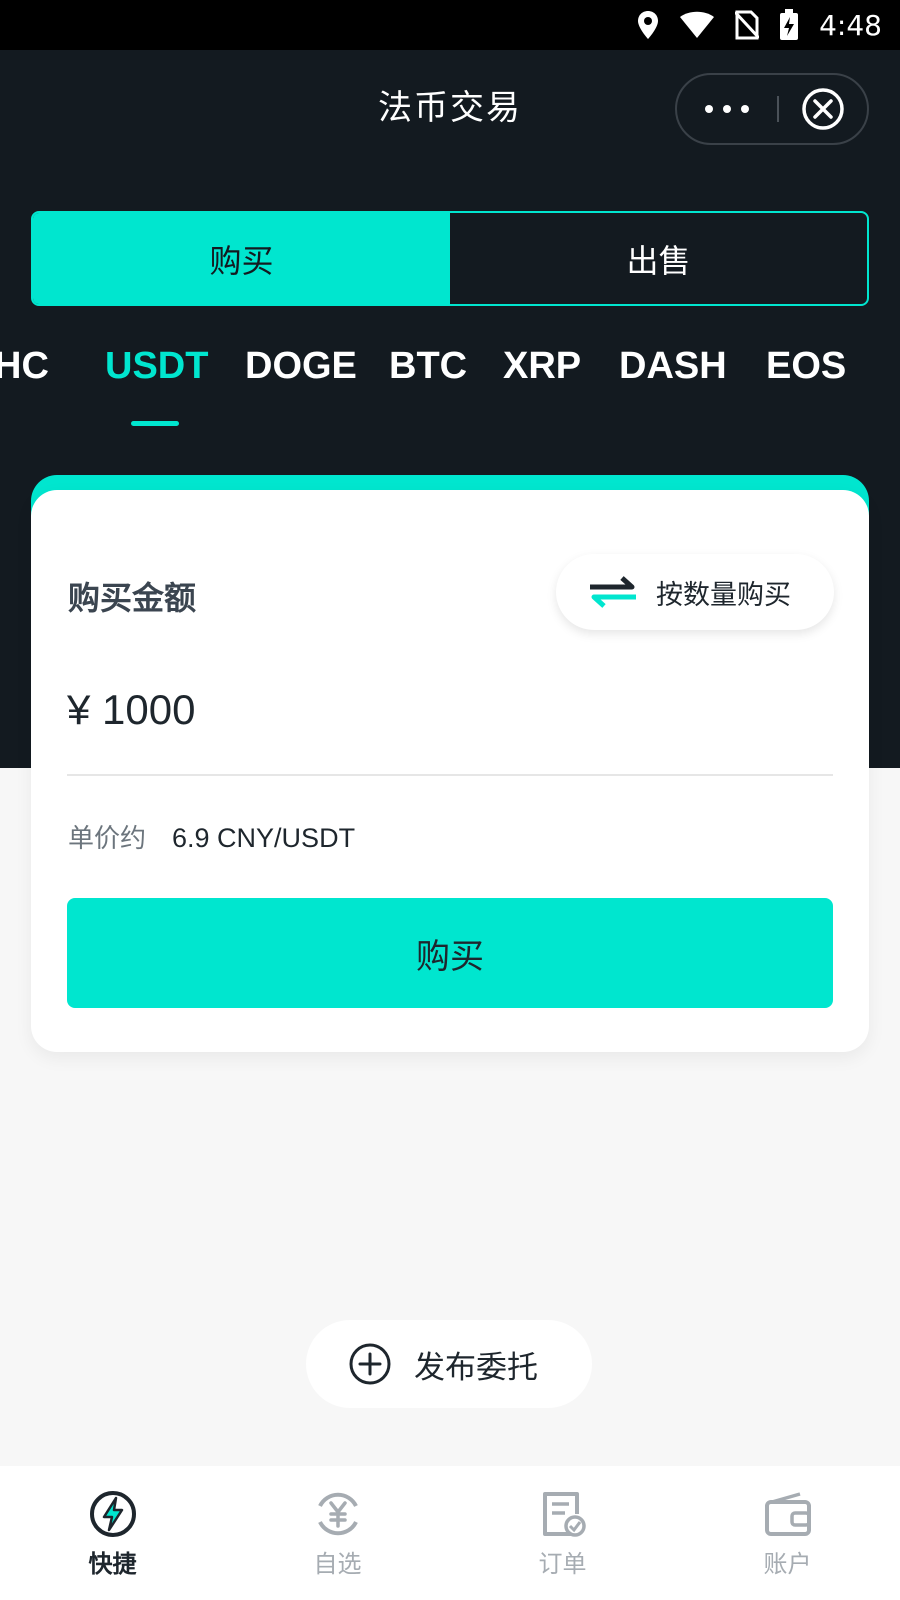 The height and width of the screenshot is (1600, 900). What do you see at coordinates (264, 838) in the screenshot?
I see `unit-price-value: 6.9 CNY/USDT` at bounding box center [264, 838].